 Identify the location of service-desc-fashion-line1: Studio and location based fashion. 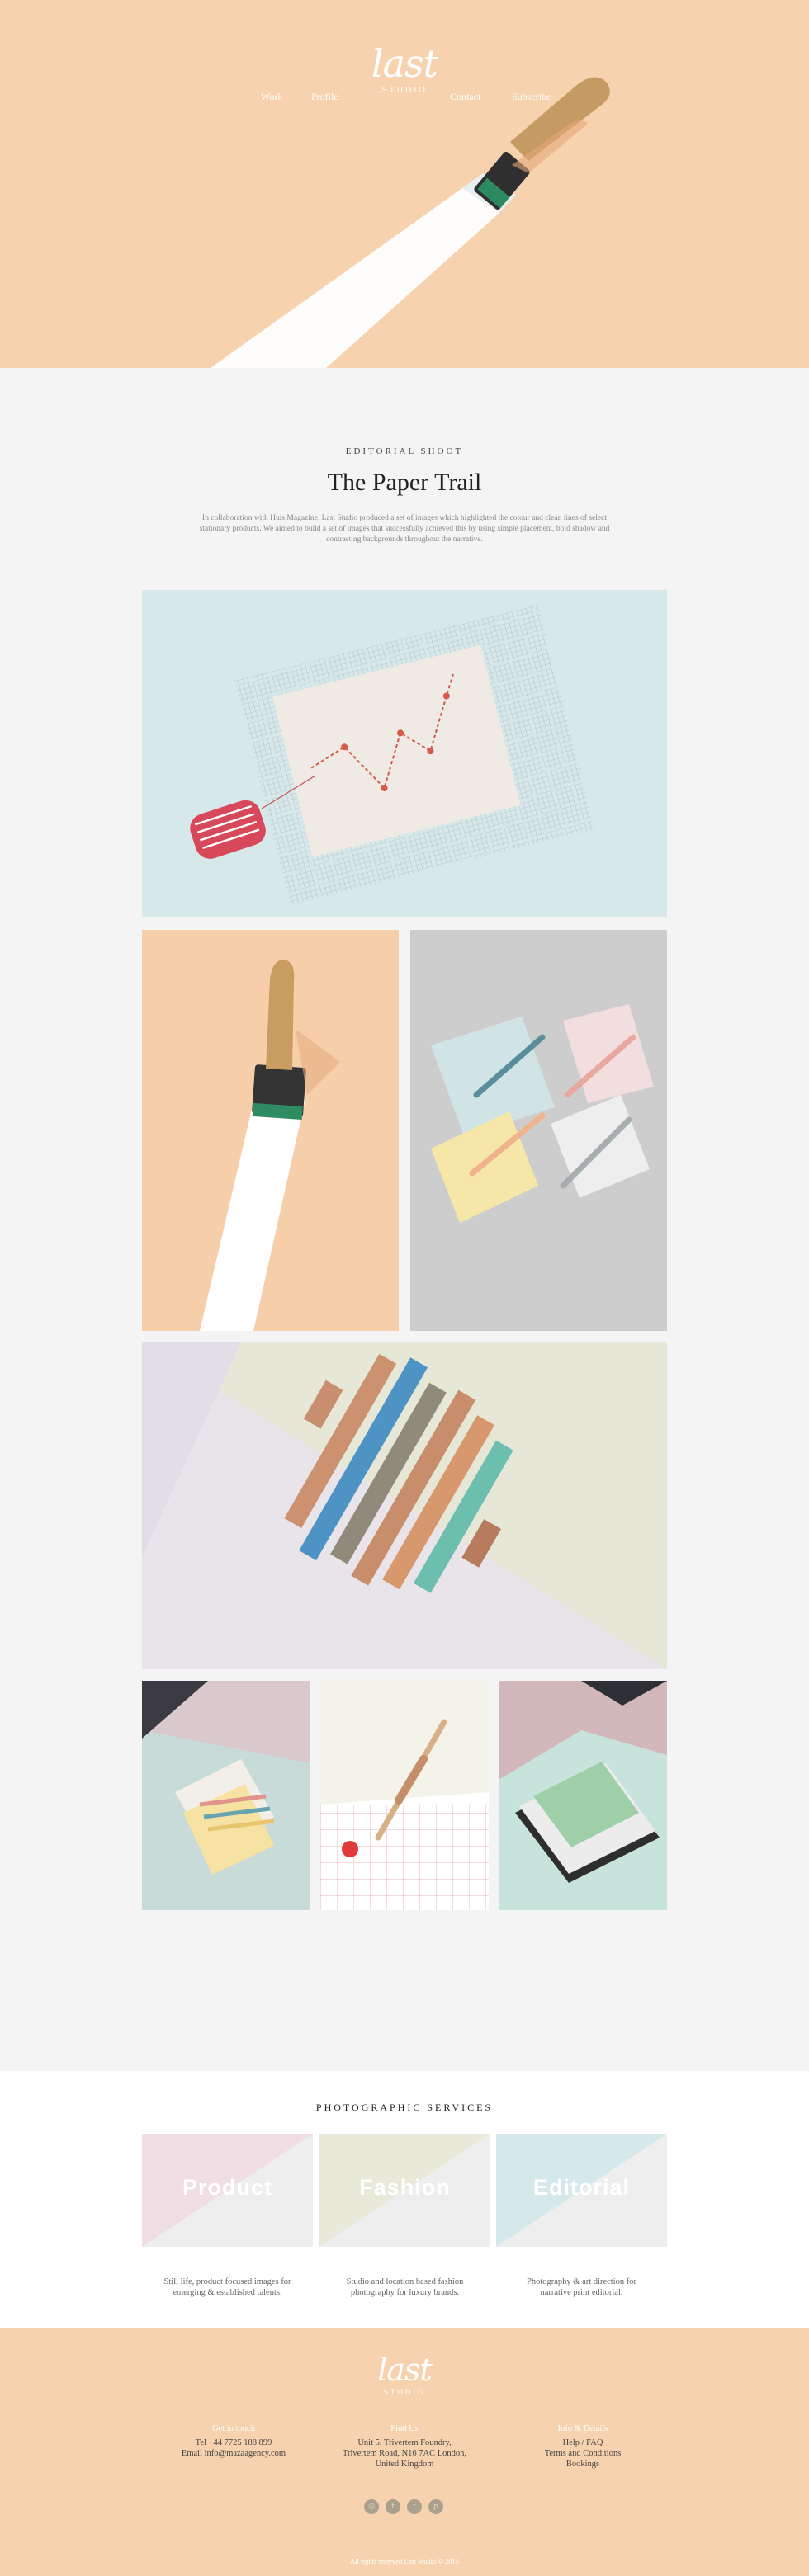
(405, 2281).